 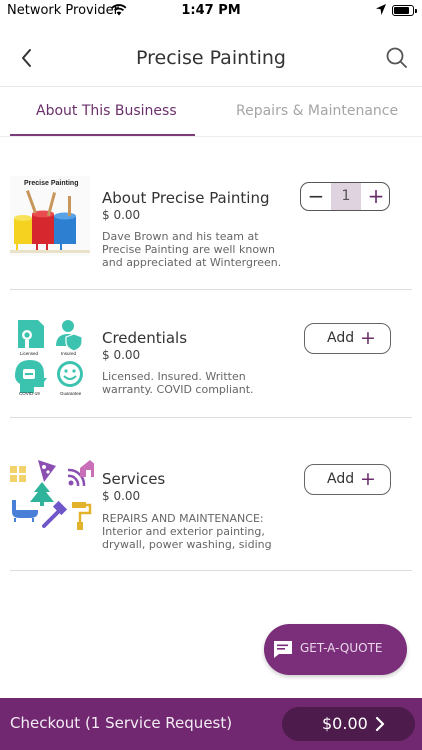 I want to click on chat-icon, so click(x=283, y=649).